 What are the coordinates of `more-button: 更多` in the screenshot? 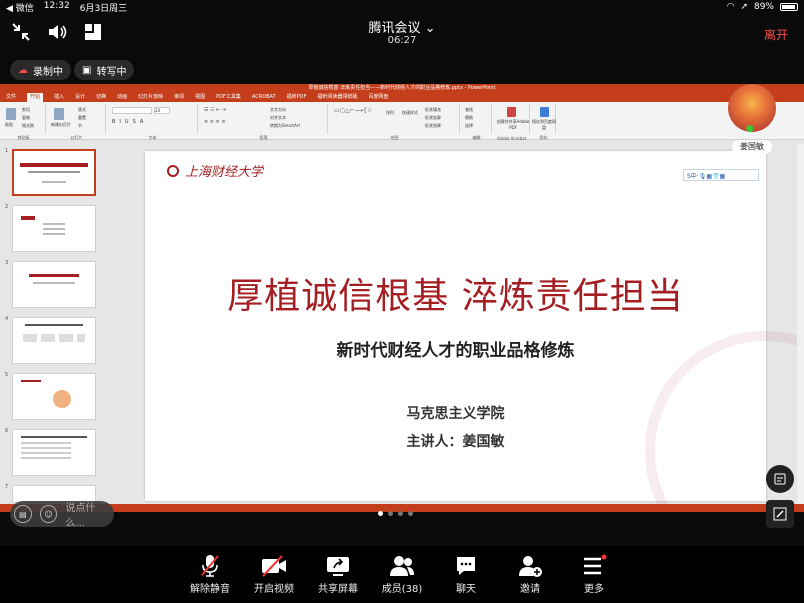 It's located at (594, 573).